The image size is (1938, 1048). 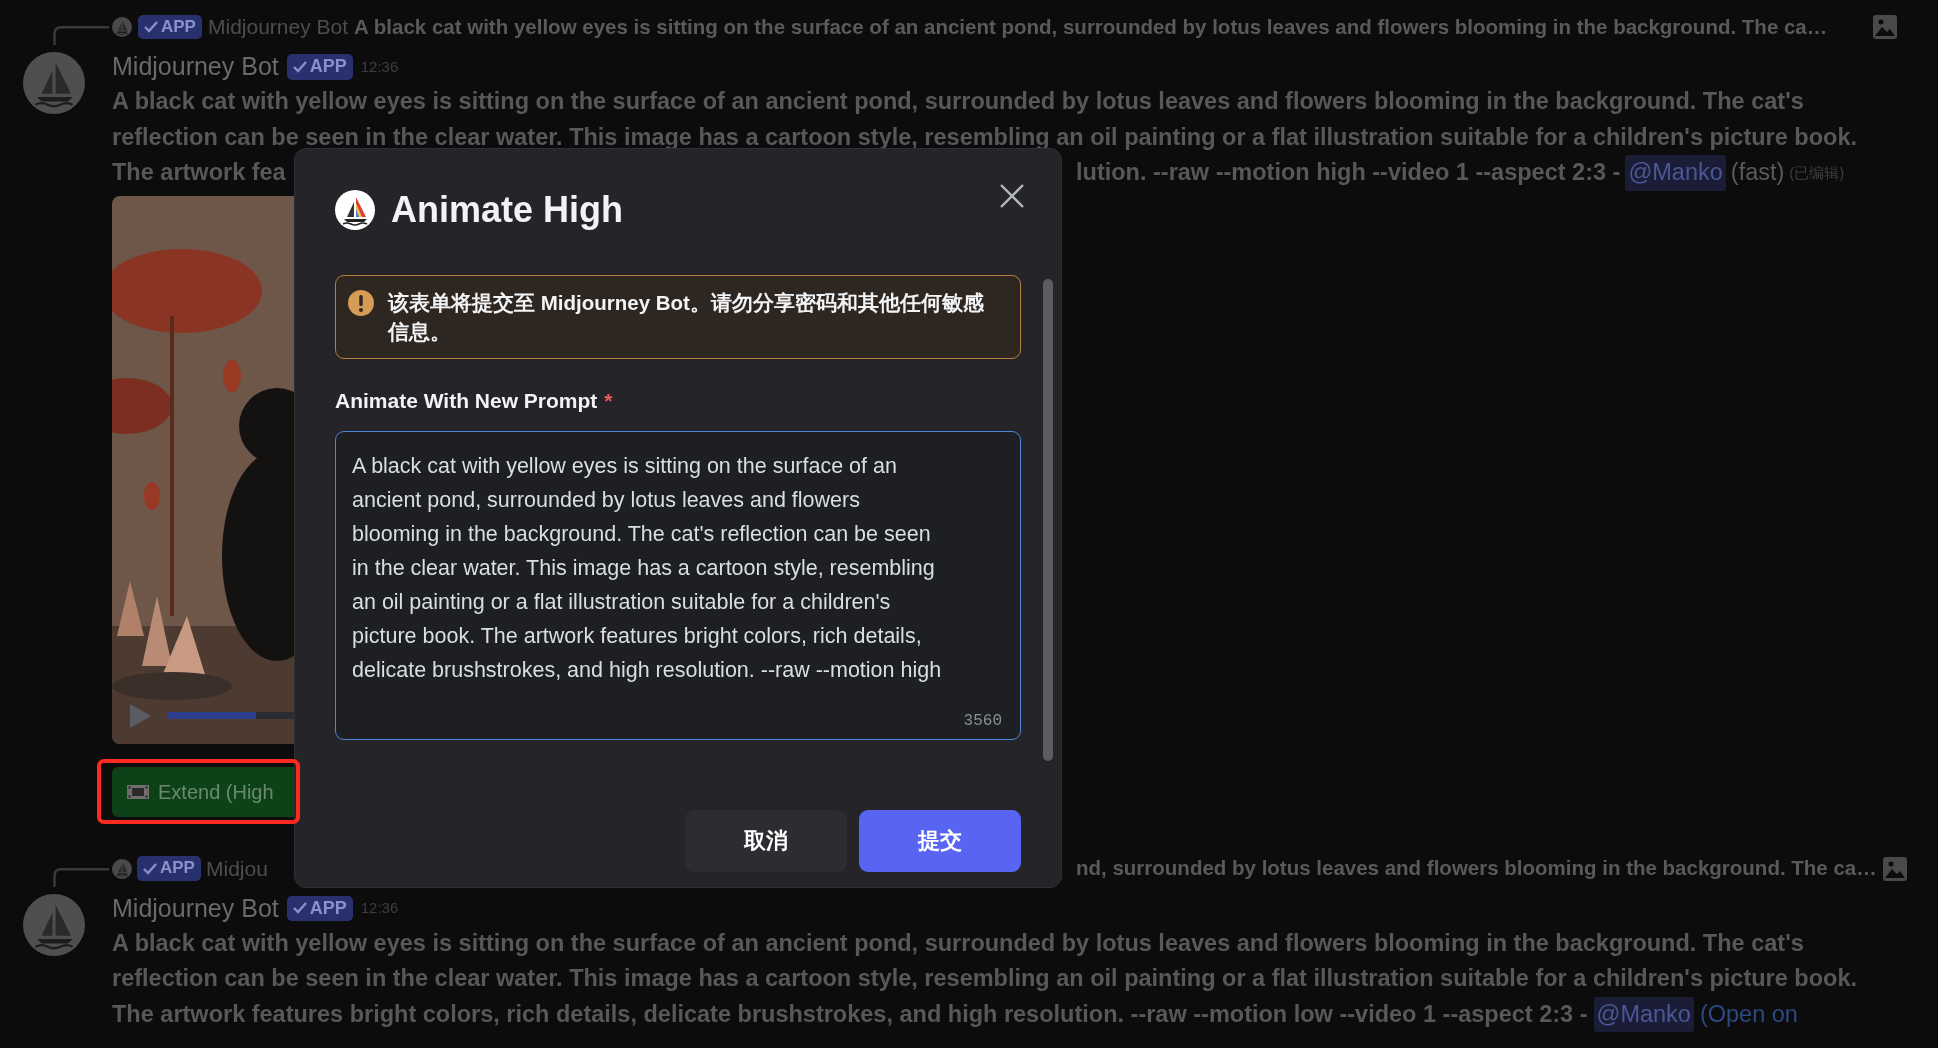 What do you see at coordinates (1757, 172) in the screenshot?
I see `speed-label: (fast)` at bounding box center [1757, 172].